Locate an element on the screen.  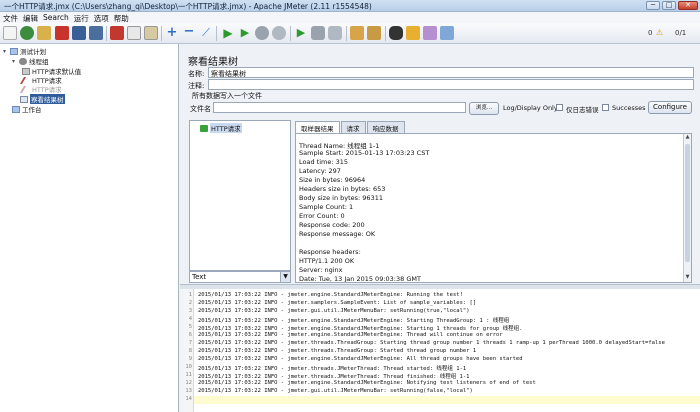
open-icon is located at coordinates (44, 33).